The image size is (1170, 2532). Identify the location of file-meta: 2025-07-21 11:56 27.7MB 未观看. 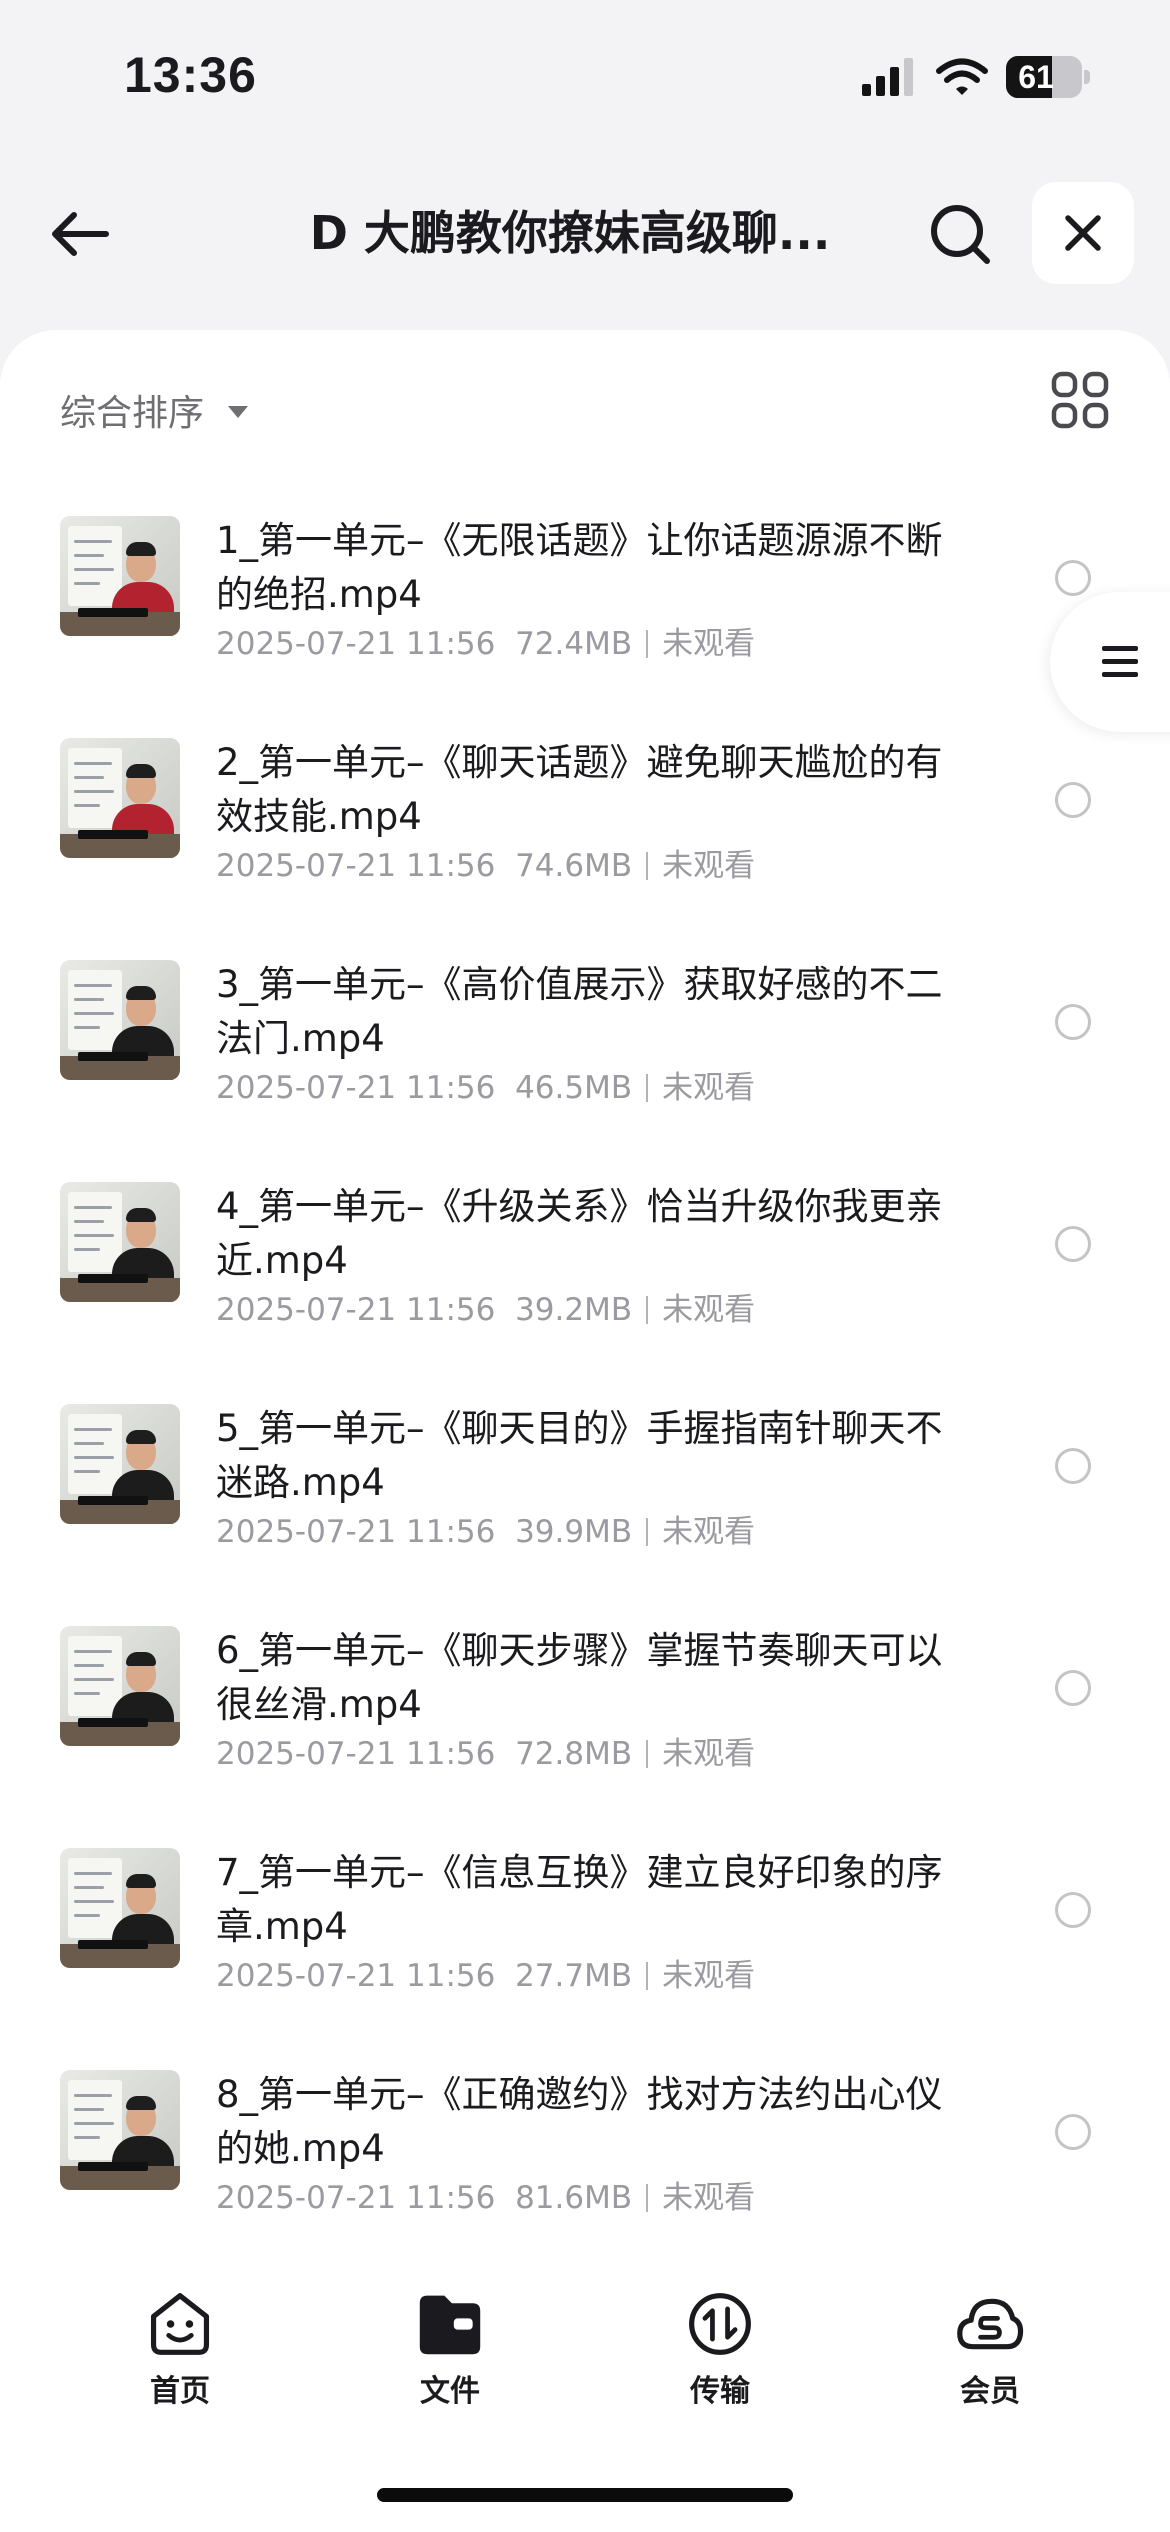
(586, 1976).